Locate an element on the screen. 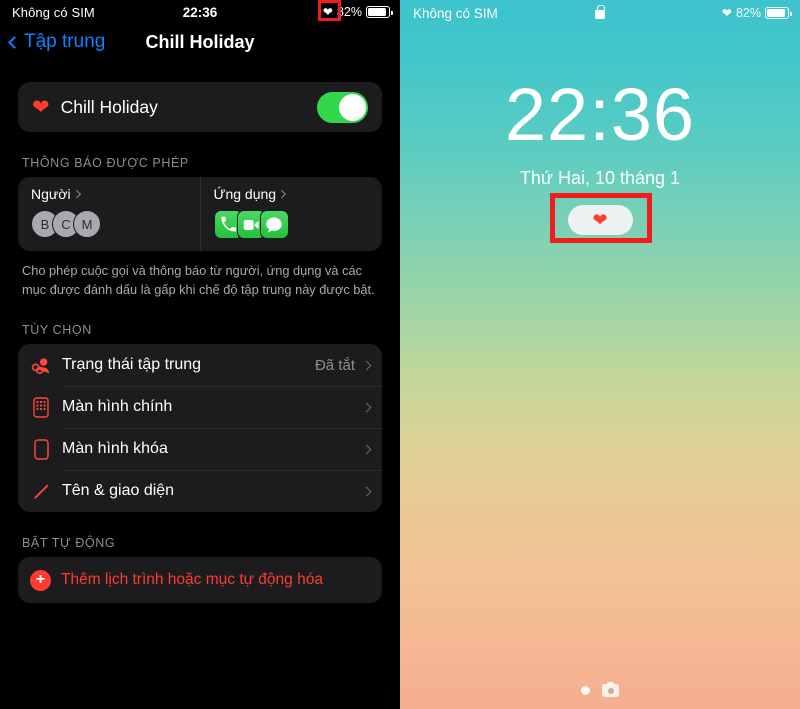 The width and height of the screenshot is (800, 709). camera-icon is located at coordinates (610, 689).